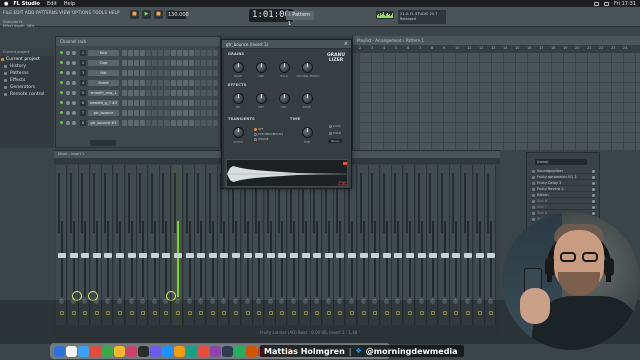 This screenshot has height=360, width=640. Describe the element at coordinates (284, 98) in the screenshot. I see `dry-knob` at that location.